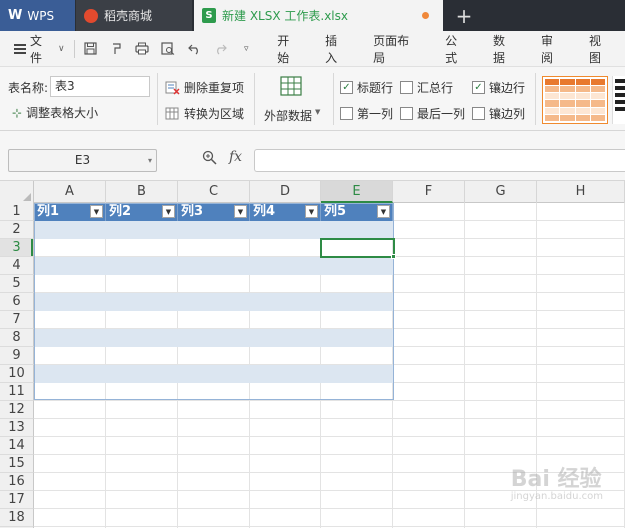 The height and width of the screenshot is (528, 625). What do you see at coordinates (17, 284) in the screenshot?
I see `row-header-5: 5` at bounding box center [17, 284].